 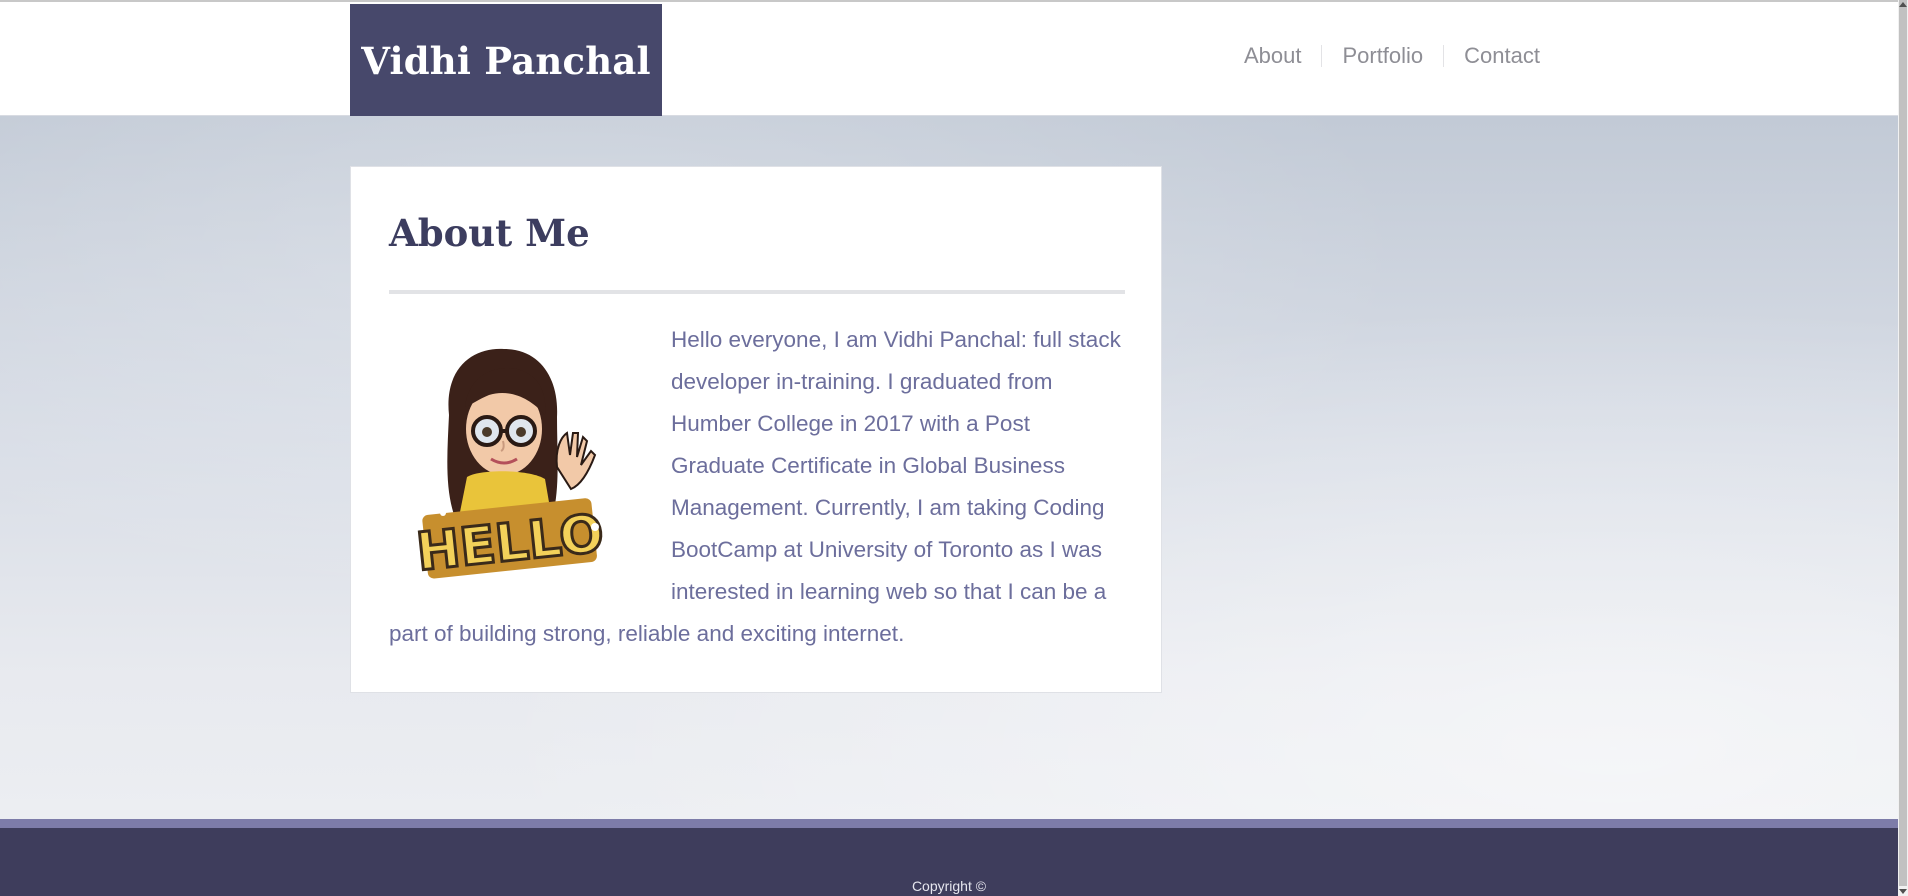 What do you see at coordinates (1382, 56) in the screenshot?
I see `nav-link-portfolio: Portfolio` at bounding box center [1382, 56].